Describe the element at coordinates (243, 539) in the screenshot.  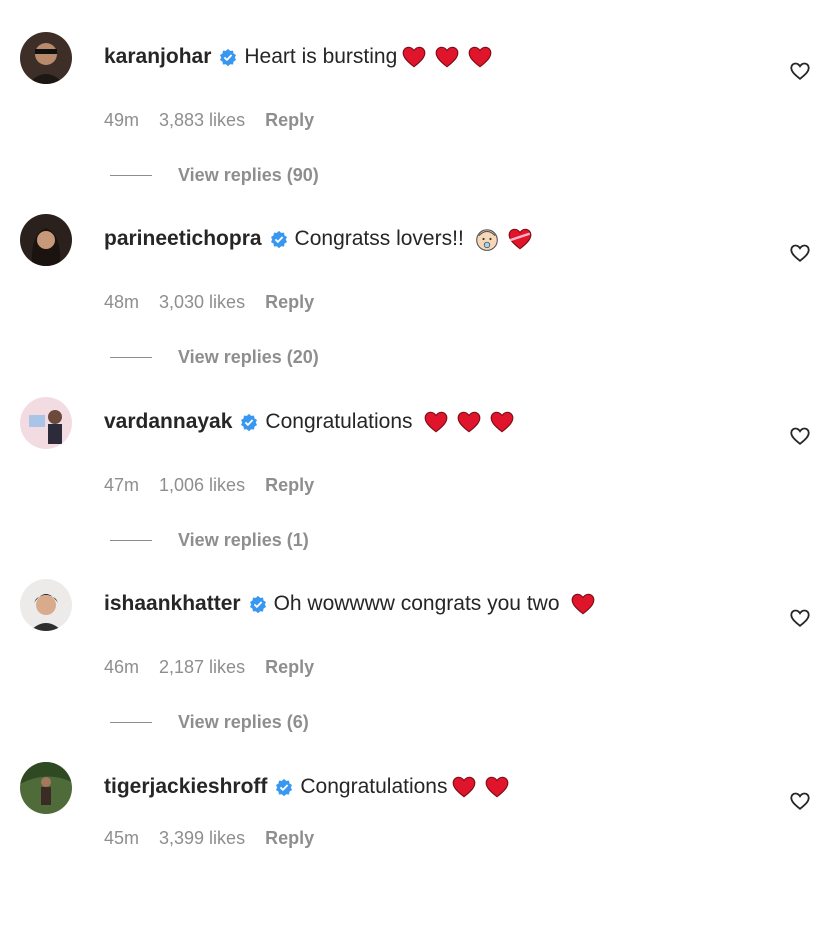
I see `view-replies-label: View replies (1)` at that location.